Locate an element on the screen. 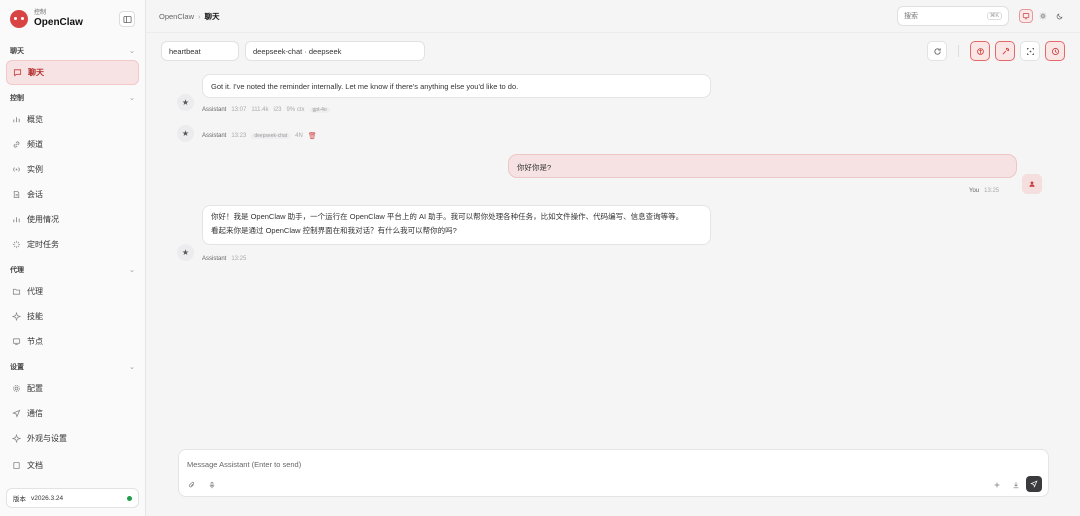  brain-icon is located at coordinates (980, 51).